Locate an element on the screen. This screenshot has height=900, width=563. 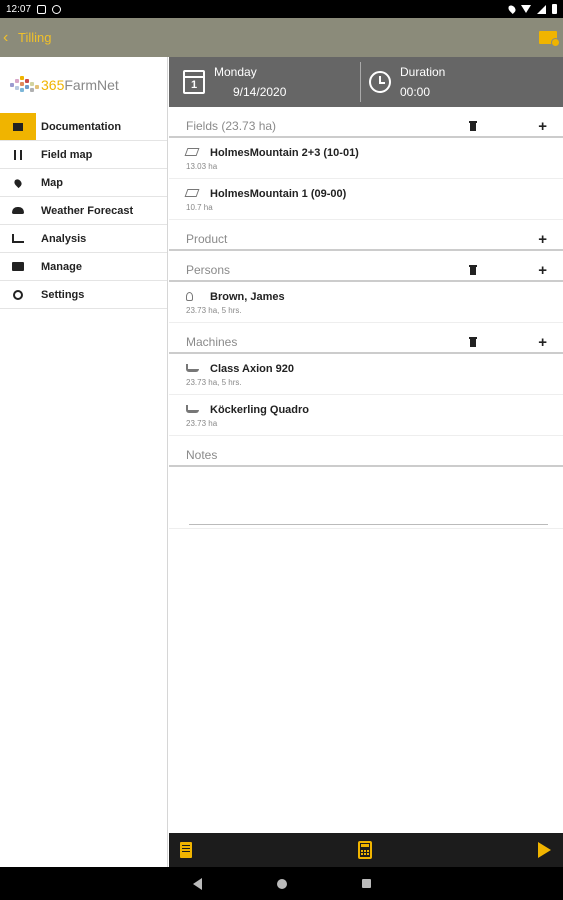
person-name: Brown, James is located at coordinates (247, 297).